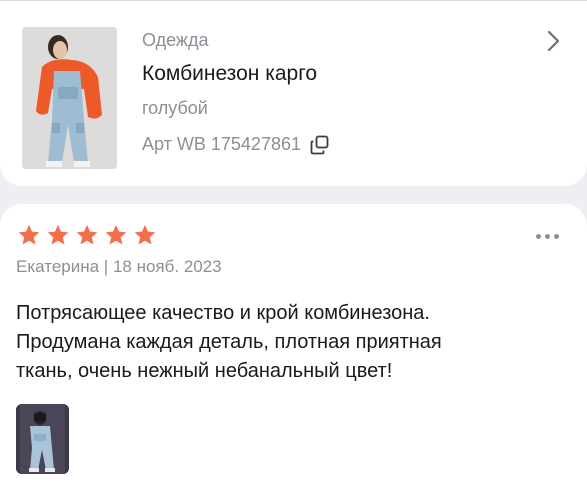 The image size is (587, 494). I want to click on product-sku: Арт WB 175427861, so click(236, 144).